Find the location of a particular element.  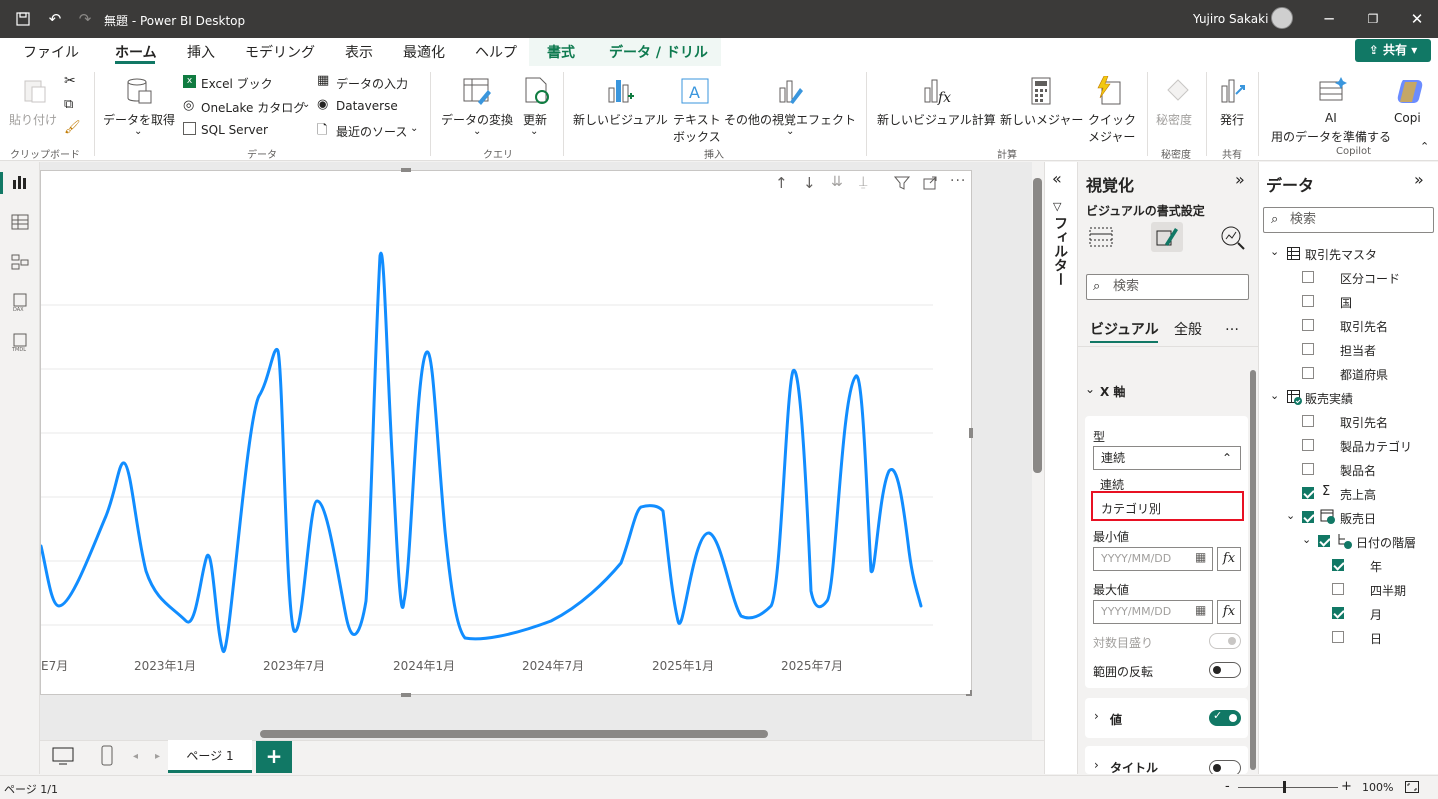

xaxis-section-header: X 軸 is located at coordinates (1112, 391).